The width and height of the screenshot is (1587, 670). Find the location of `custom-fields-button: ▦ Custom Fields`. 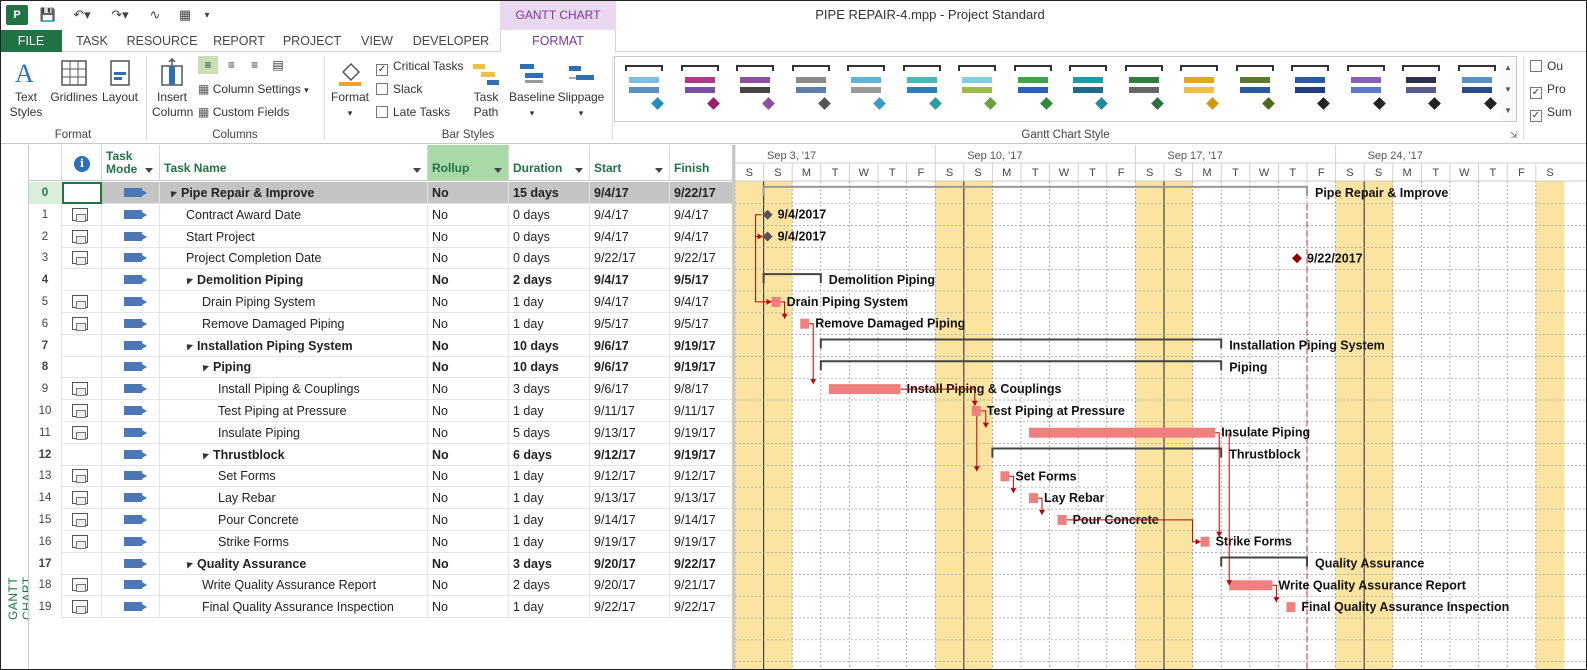

custom-fields-button: ▦ Custom Fields is located at coordinates (243, 112).